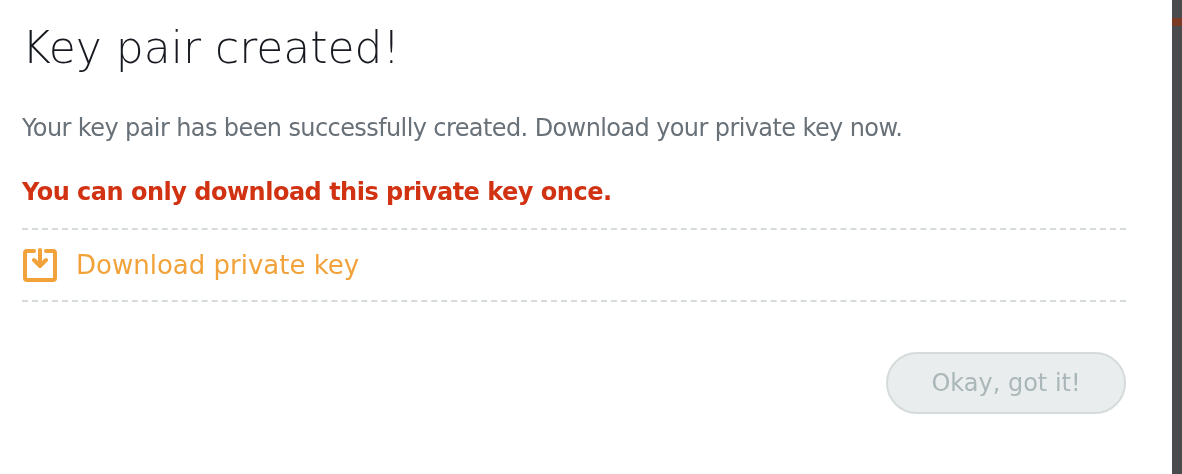  What do you see at coordinates (40, 265) in the screenshot?
I see `download-icon` at bounding box center [40, 265].